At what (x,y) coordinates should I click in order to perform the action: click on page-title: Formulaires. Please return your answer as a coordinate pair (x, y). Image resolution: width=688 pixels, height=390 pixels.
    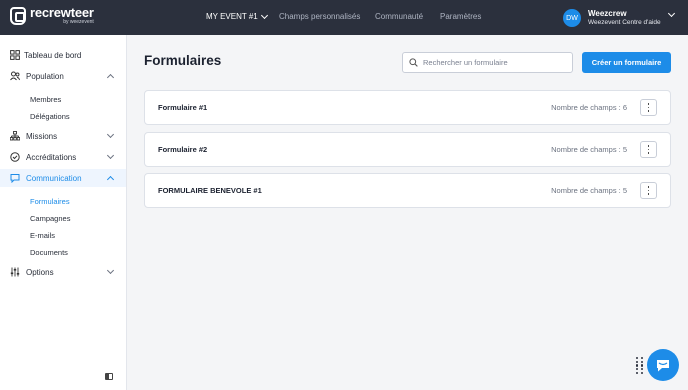
    Looking at the image, I should click on (183, 60).